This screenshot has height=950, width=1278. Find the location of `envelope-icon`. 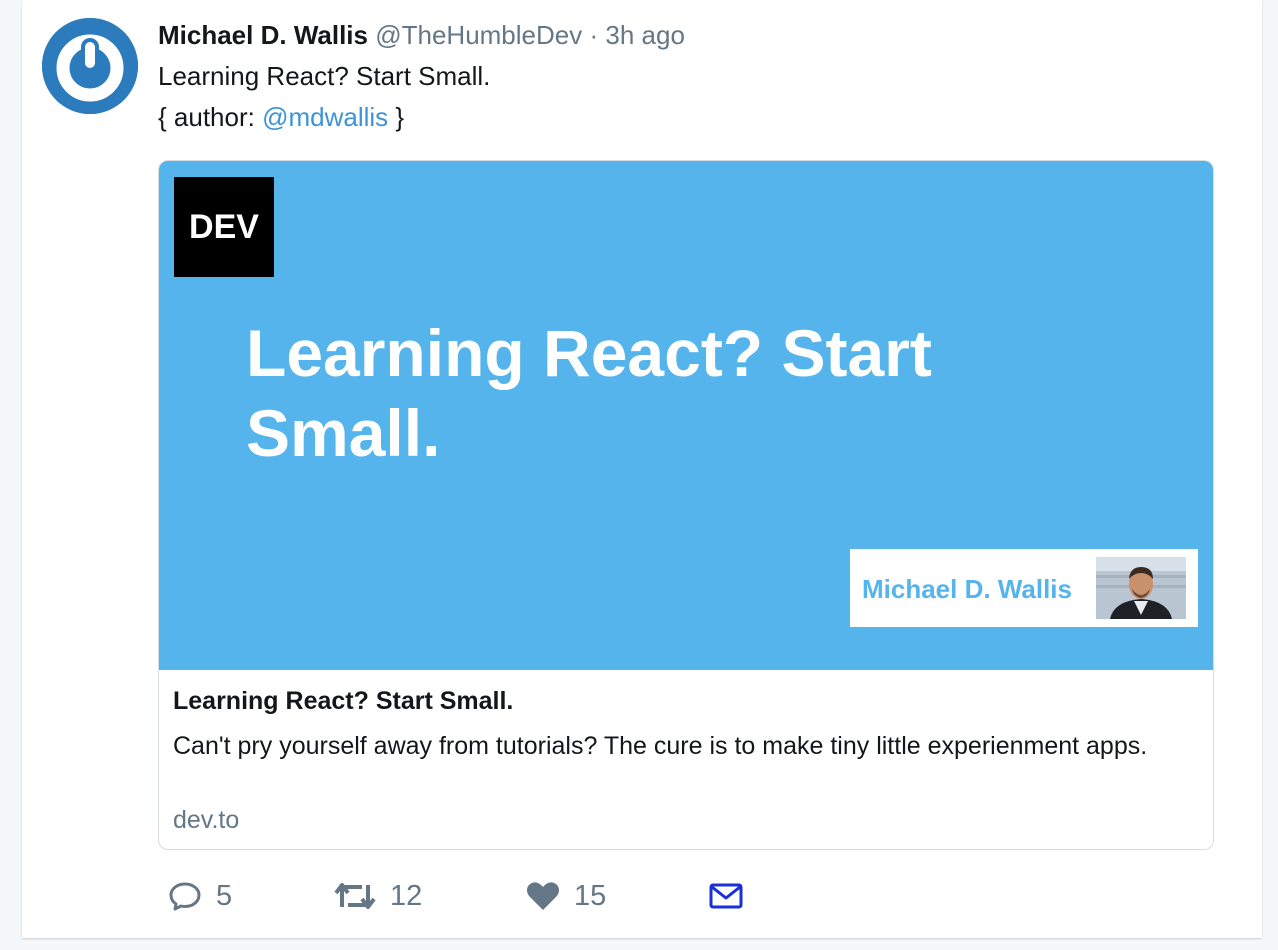

envelope-icon is located at coordinates (726, 896).